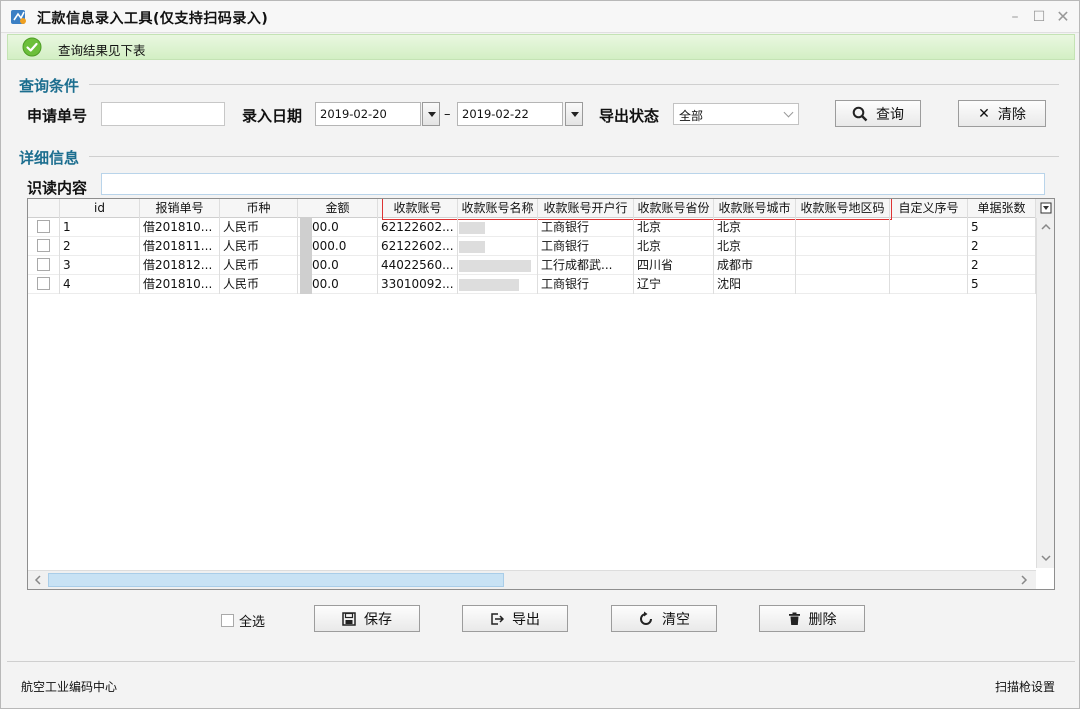  Describe the element at coordinates (676, 619) in the screenshot. I see `empty-button-label: 清空` at that location.